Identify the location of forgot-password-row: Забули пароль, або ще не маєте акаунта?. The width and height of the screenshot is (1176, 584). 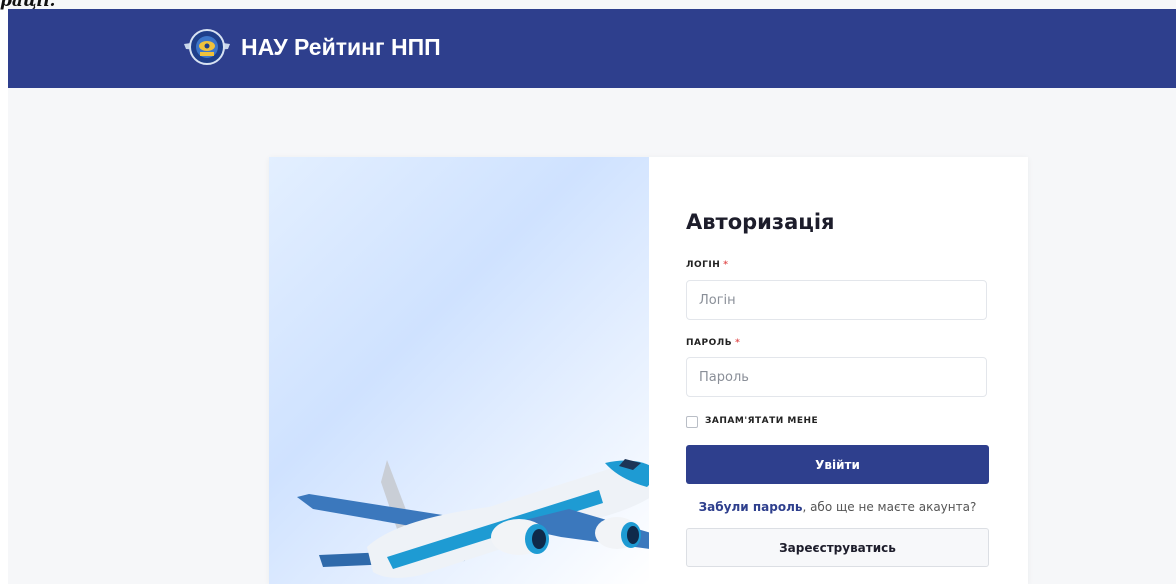
(837, 507).